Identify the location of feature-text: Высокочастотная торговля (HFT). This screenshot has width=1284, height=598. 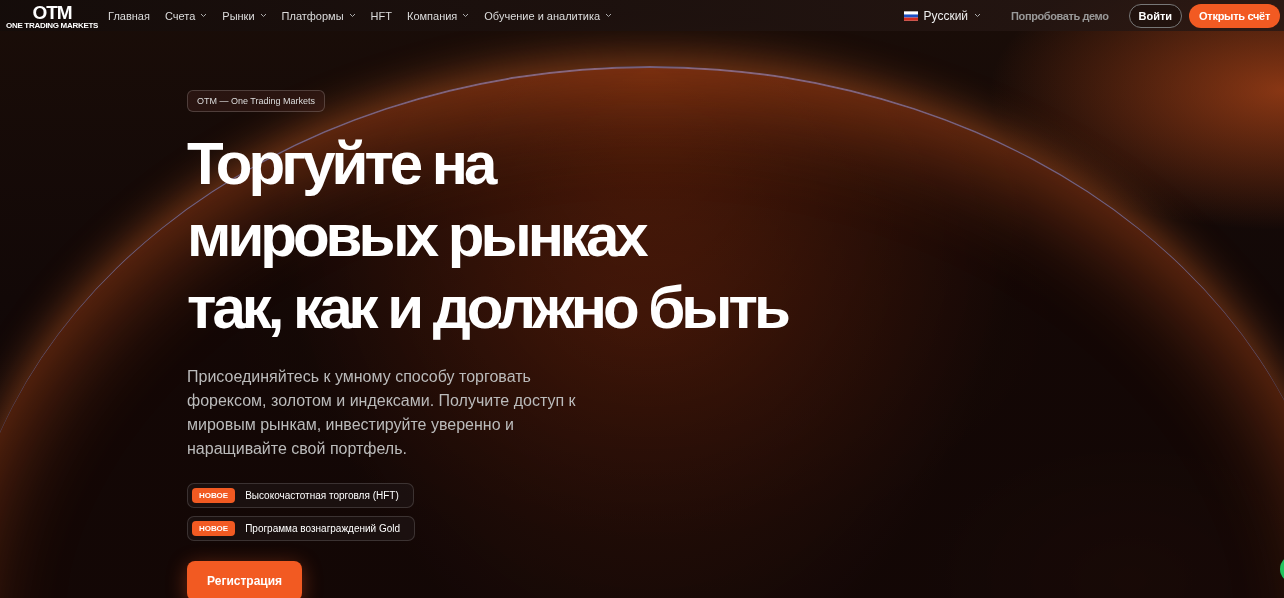
(322, 495).